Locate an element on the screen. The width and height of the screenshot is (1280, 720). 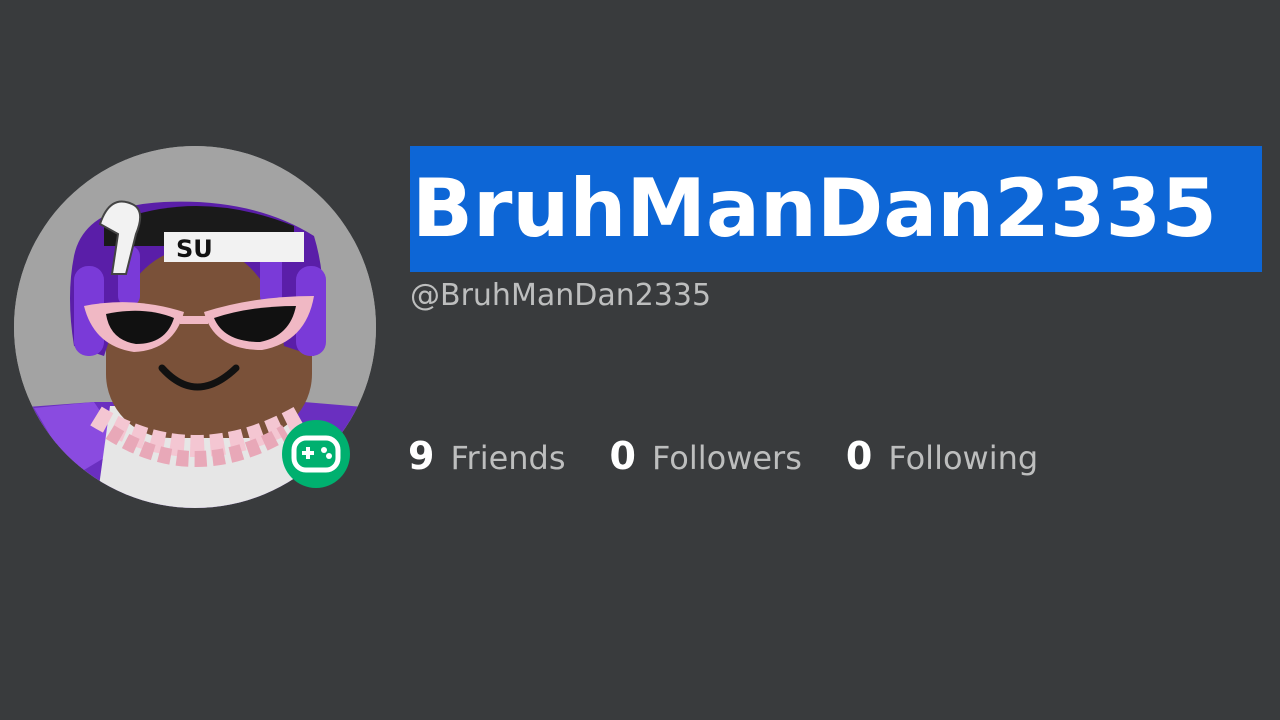
followers-link: 0 Followers is located at coordinates (706, 456).